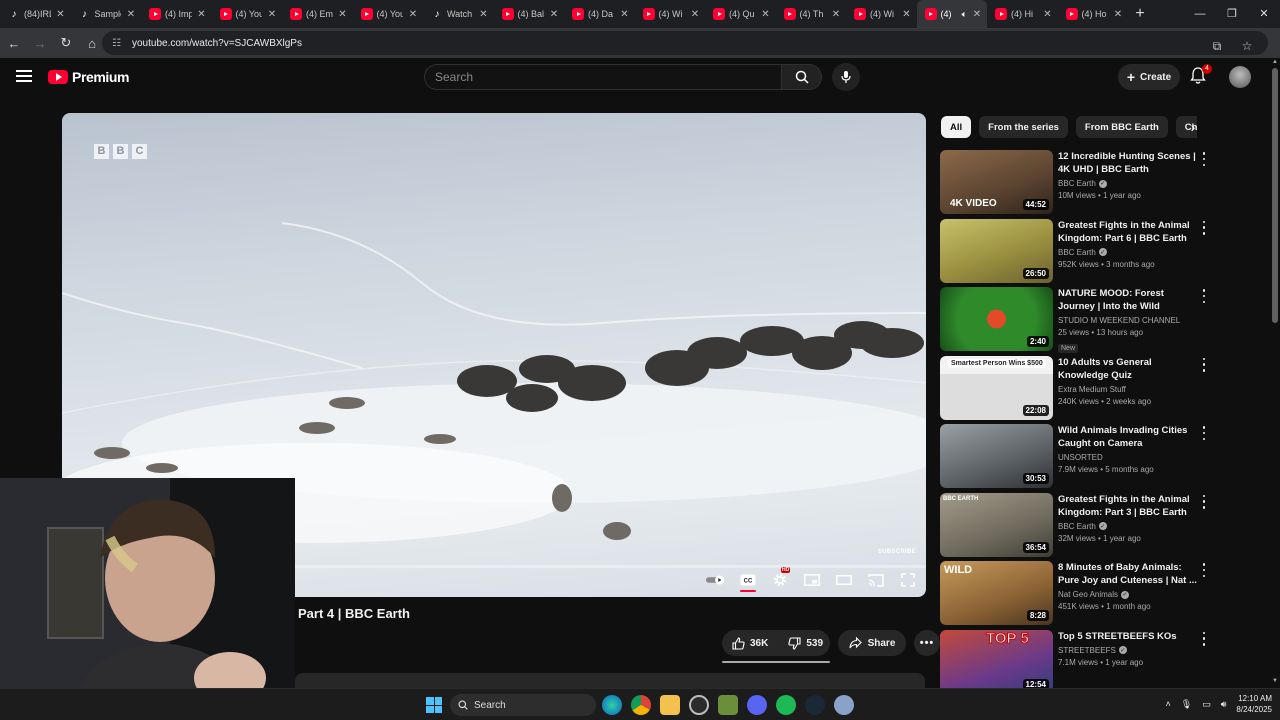 This screenshot has height=720, width=1280. Describe the element at coordinates (317, 14) in the screenshot. I see `browser-tab: (4) Em ✕` at that location.